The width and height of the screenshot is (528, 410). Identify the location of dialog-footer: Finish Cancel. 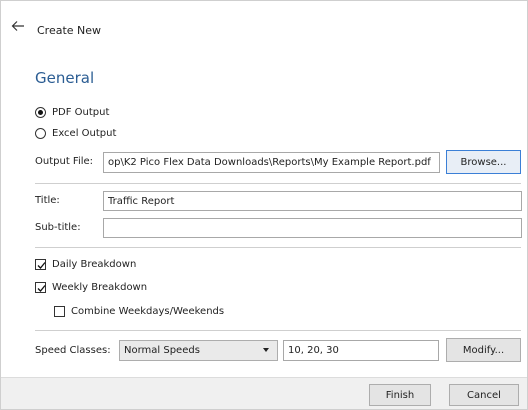
(264, 393).